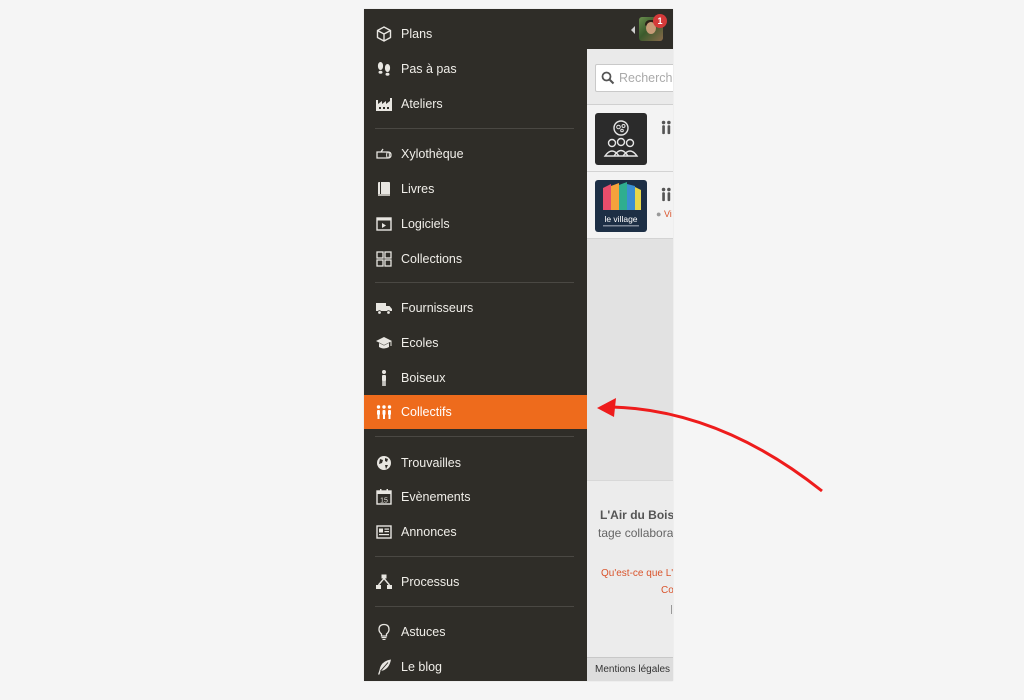 The width and height of the screenshot is (1024, 700). What do you see at coordinates (422, 667) in the screenshot?
I see `sidebar-item-label: Le blog` at bounding box center [422, 667].